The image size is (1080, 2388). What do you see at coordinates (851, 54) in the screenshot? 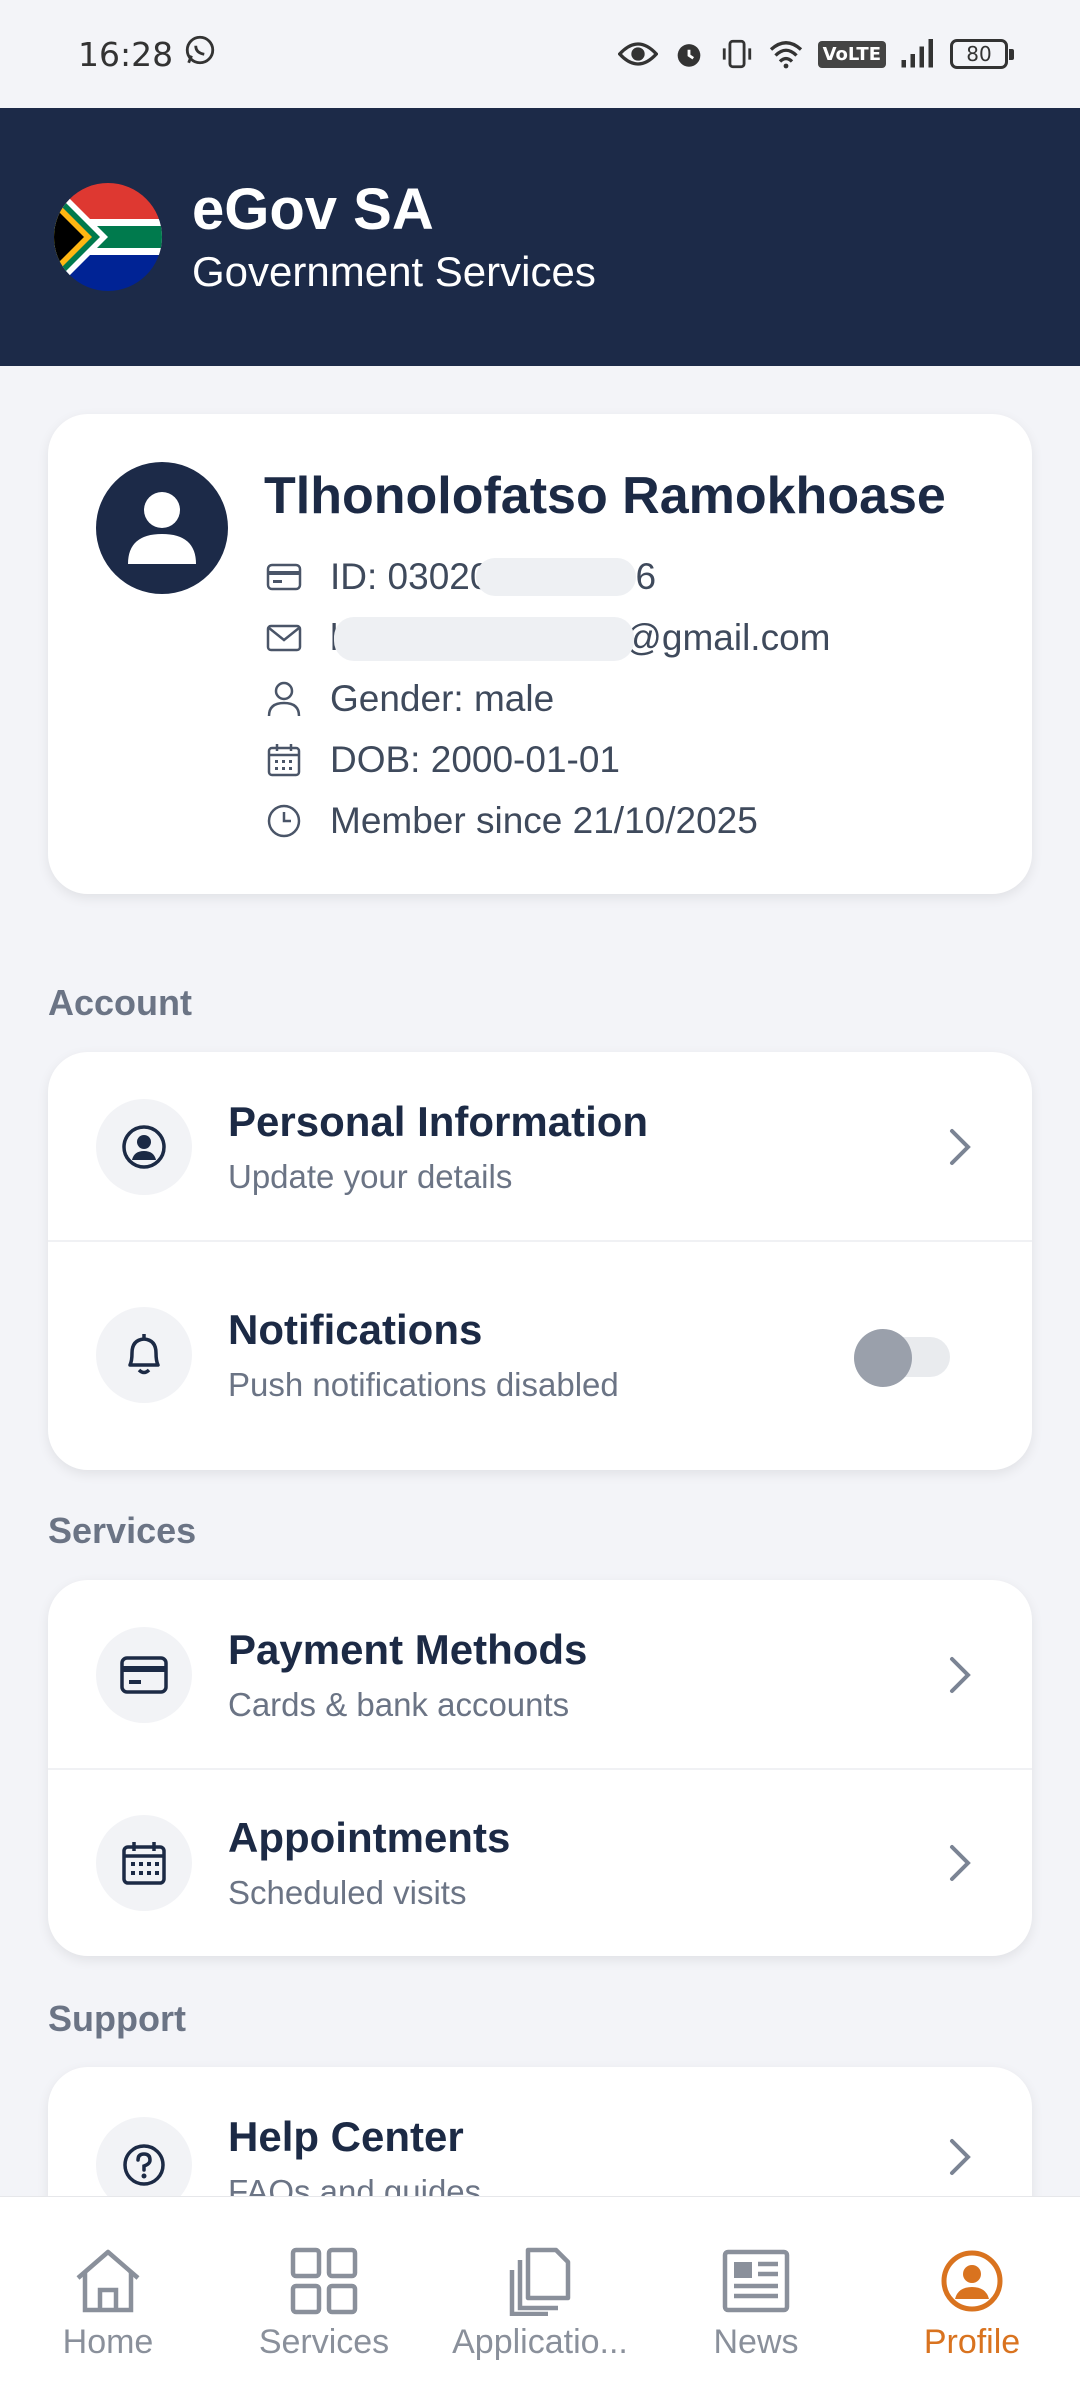
I see `volte-icon: VoLTE` at bounding box center [851, 54].